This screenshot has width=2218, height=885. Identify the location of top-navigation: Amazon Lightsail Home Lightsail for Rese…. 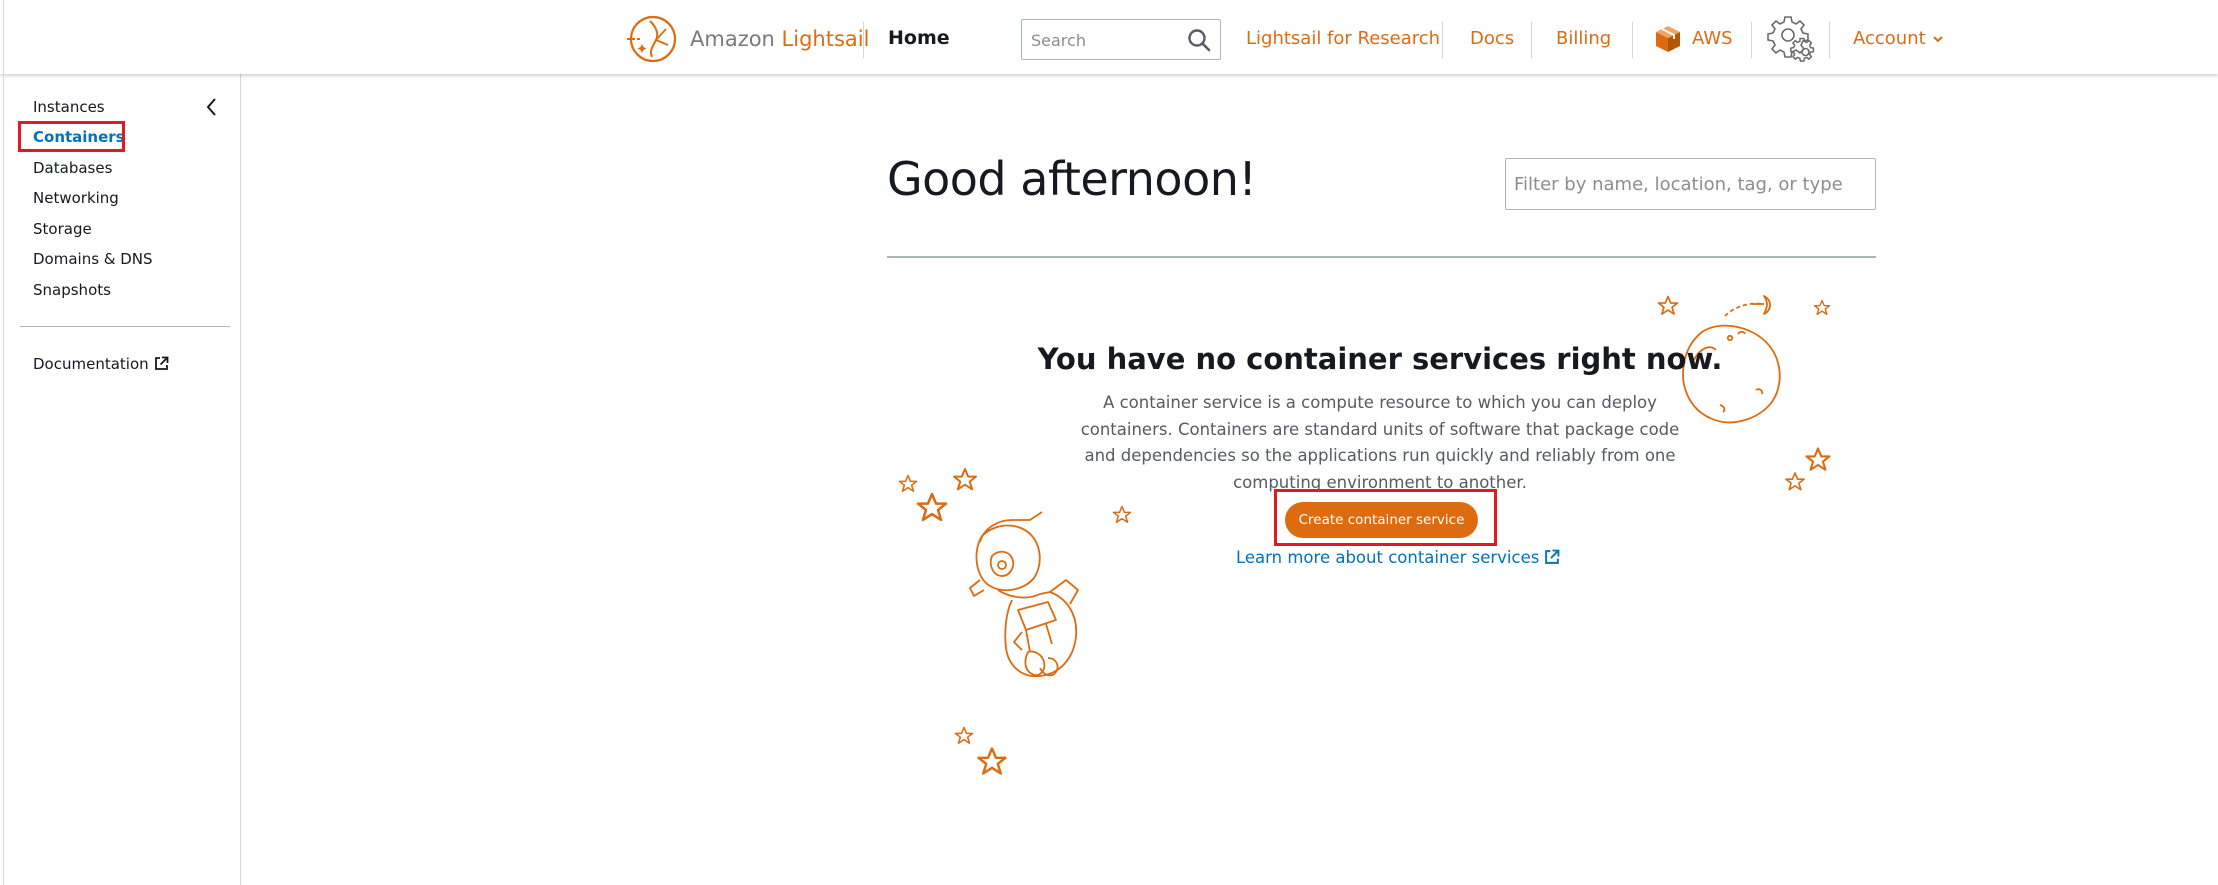
(1109, 37).